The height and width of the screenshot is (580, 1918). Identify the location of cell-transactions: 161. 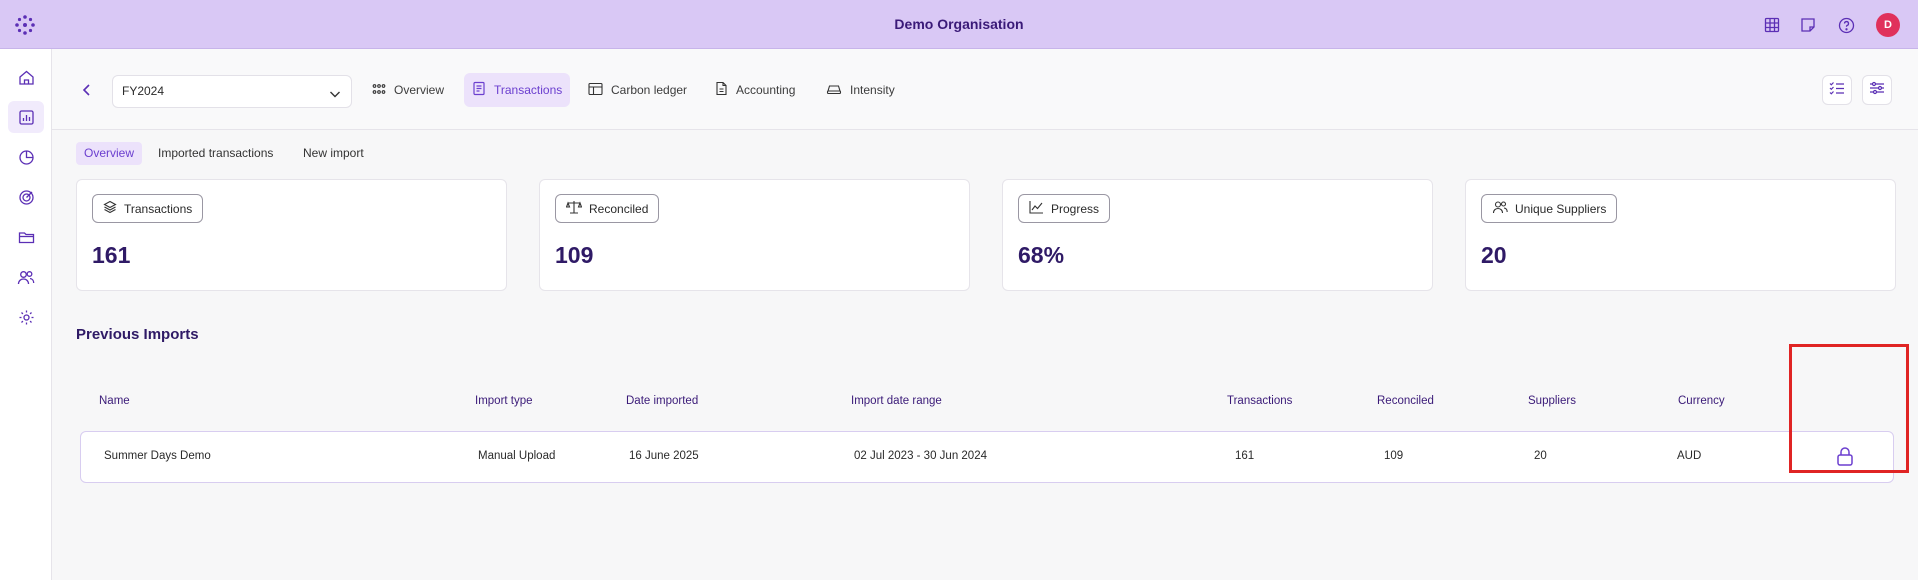
(1245, 456).